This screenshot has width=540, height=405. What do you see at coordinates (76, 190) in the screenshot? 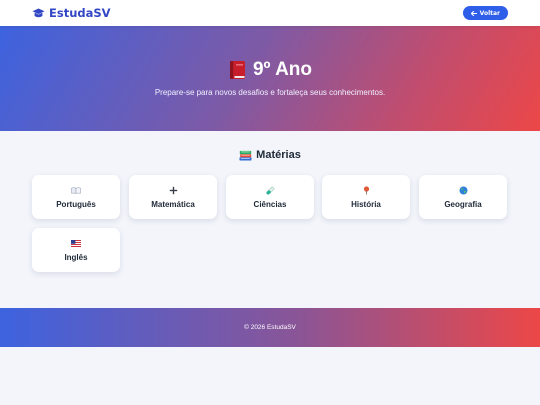
I see `open-book-icon` at bounding box center [76, 190].